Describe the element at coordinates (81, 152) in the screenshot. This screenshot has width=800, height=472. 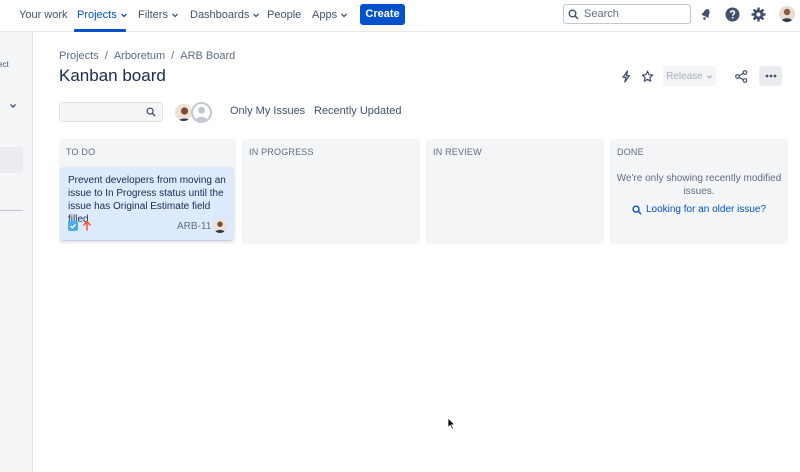
I see `column-title: TO DO` at that location.